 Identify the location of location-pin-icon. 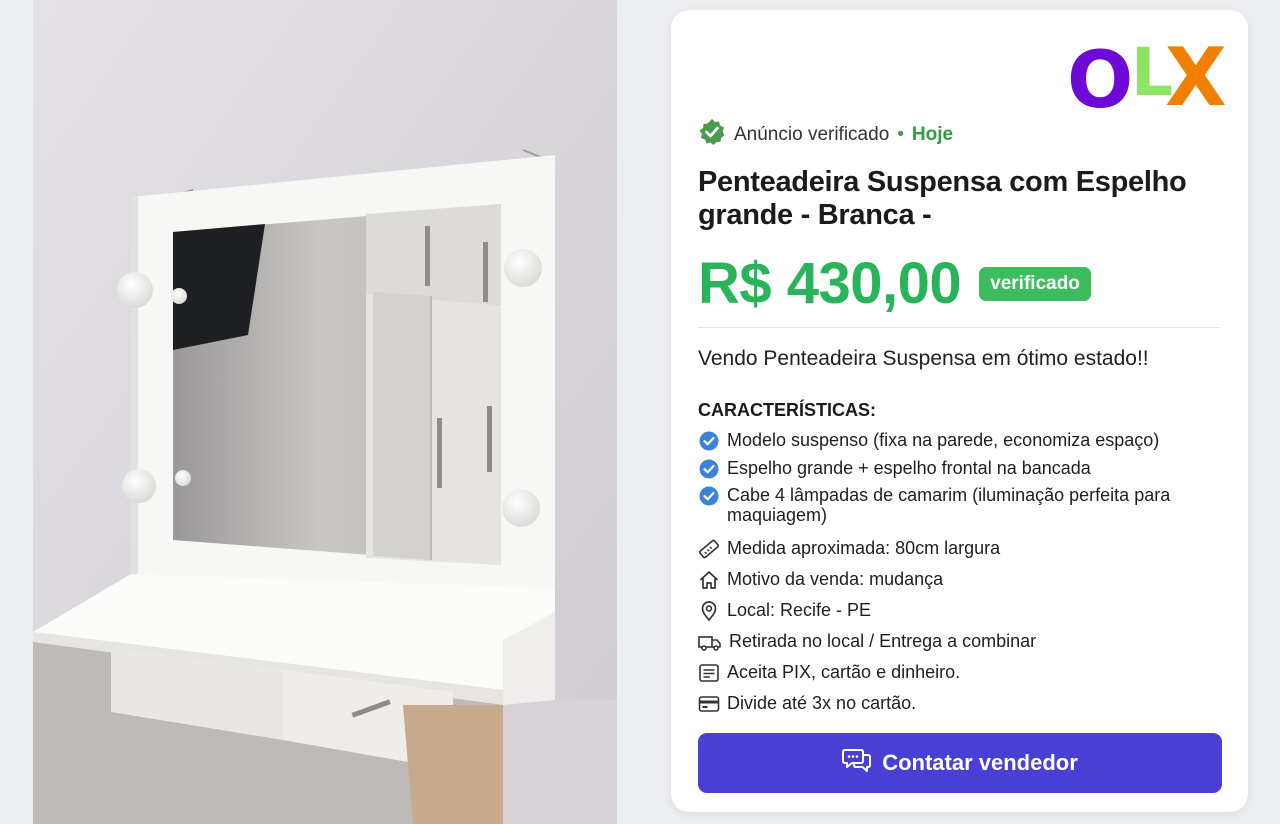
(709, 611).